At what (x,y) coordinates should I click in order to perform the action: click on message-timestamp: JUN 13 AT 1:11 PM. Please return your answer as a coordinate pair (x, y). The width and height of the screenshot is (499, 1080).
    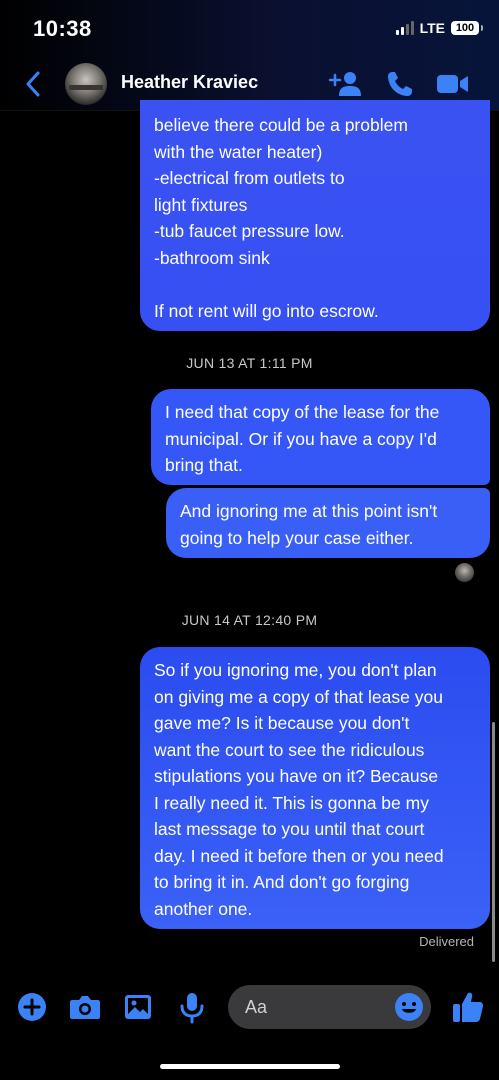
    Looking at the image, I should click on (249, 363).